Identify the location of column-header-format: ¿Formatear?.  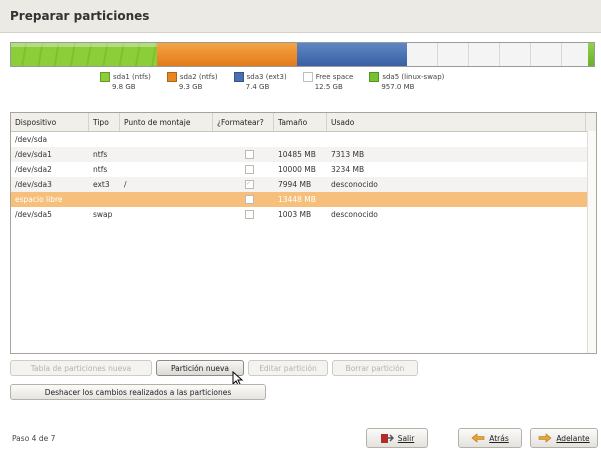
(243, 122).